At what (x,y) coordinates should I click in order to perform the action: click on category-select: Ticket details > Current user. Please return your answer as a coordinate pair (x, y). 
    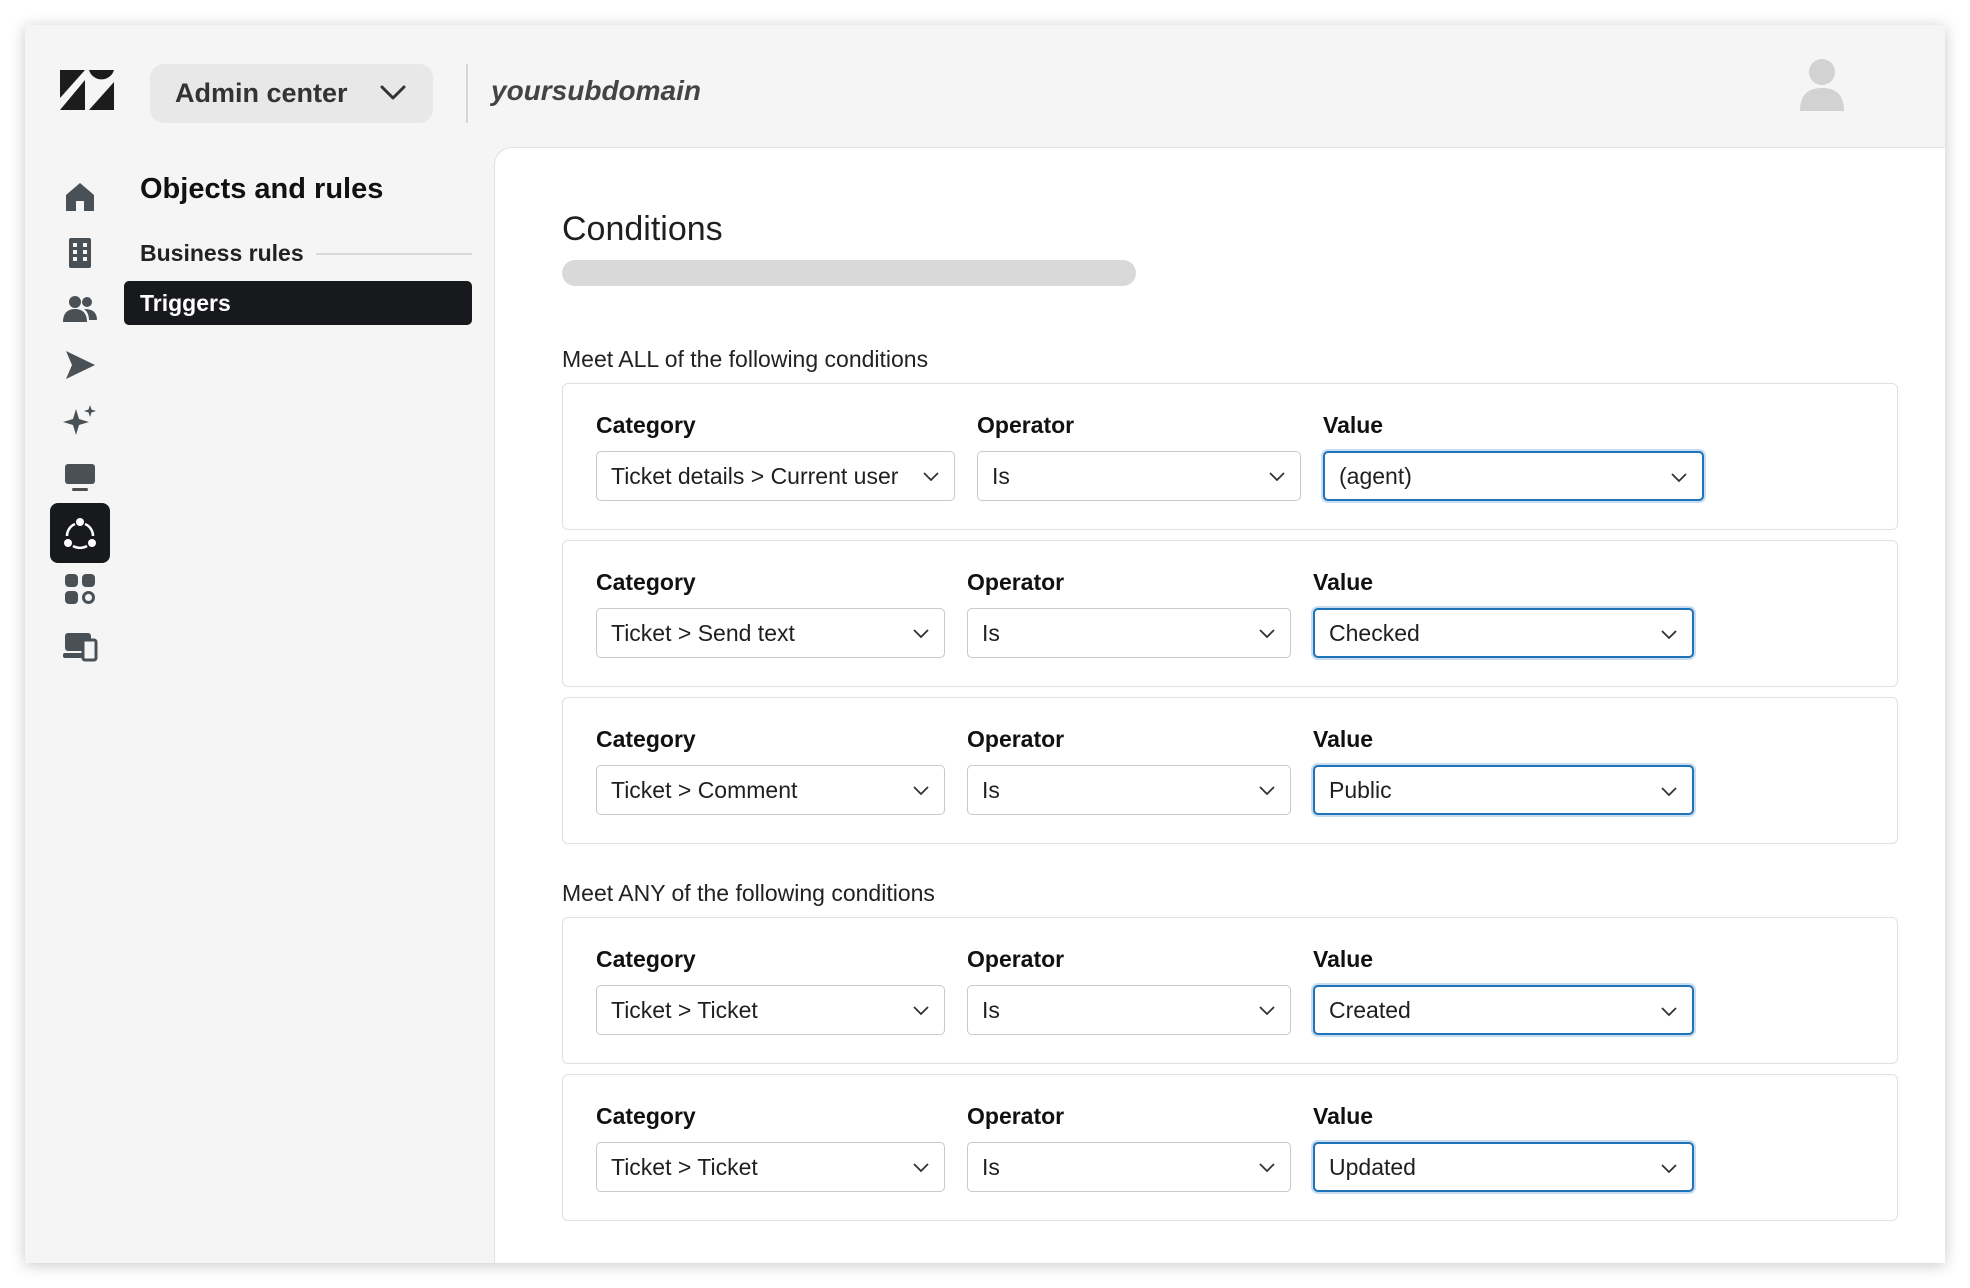
    Looking at the image, I should click on (775, 476).